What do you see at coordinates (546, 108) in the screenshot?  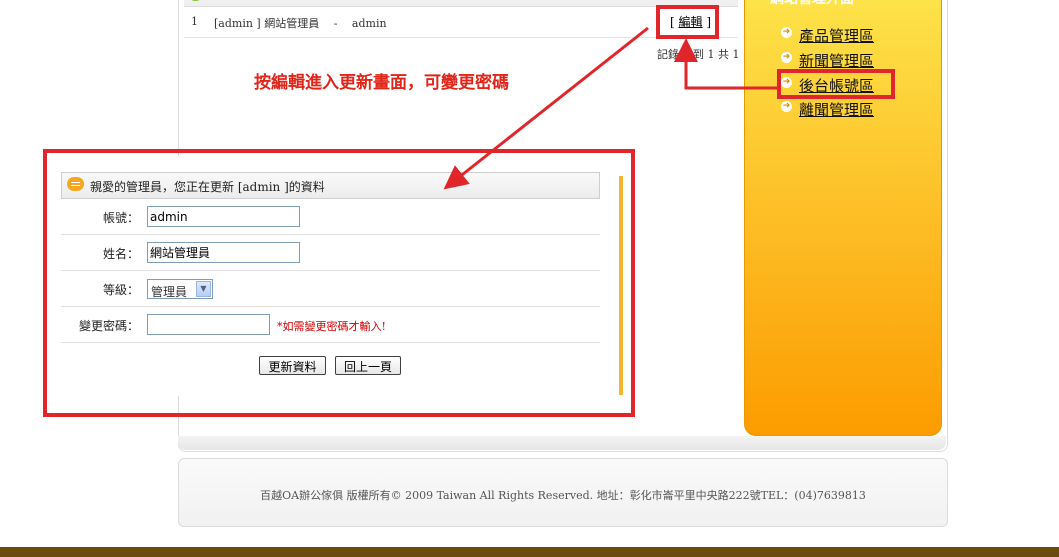 I see `arrow-to-form` at bounding box center [546, 108].